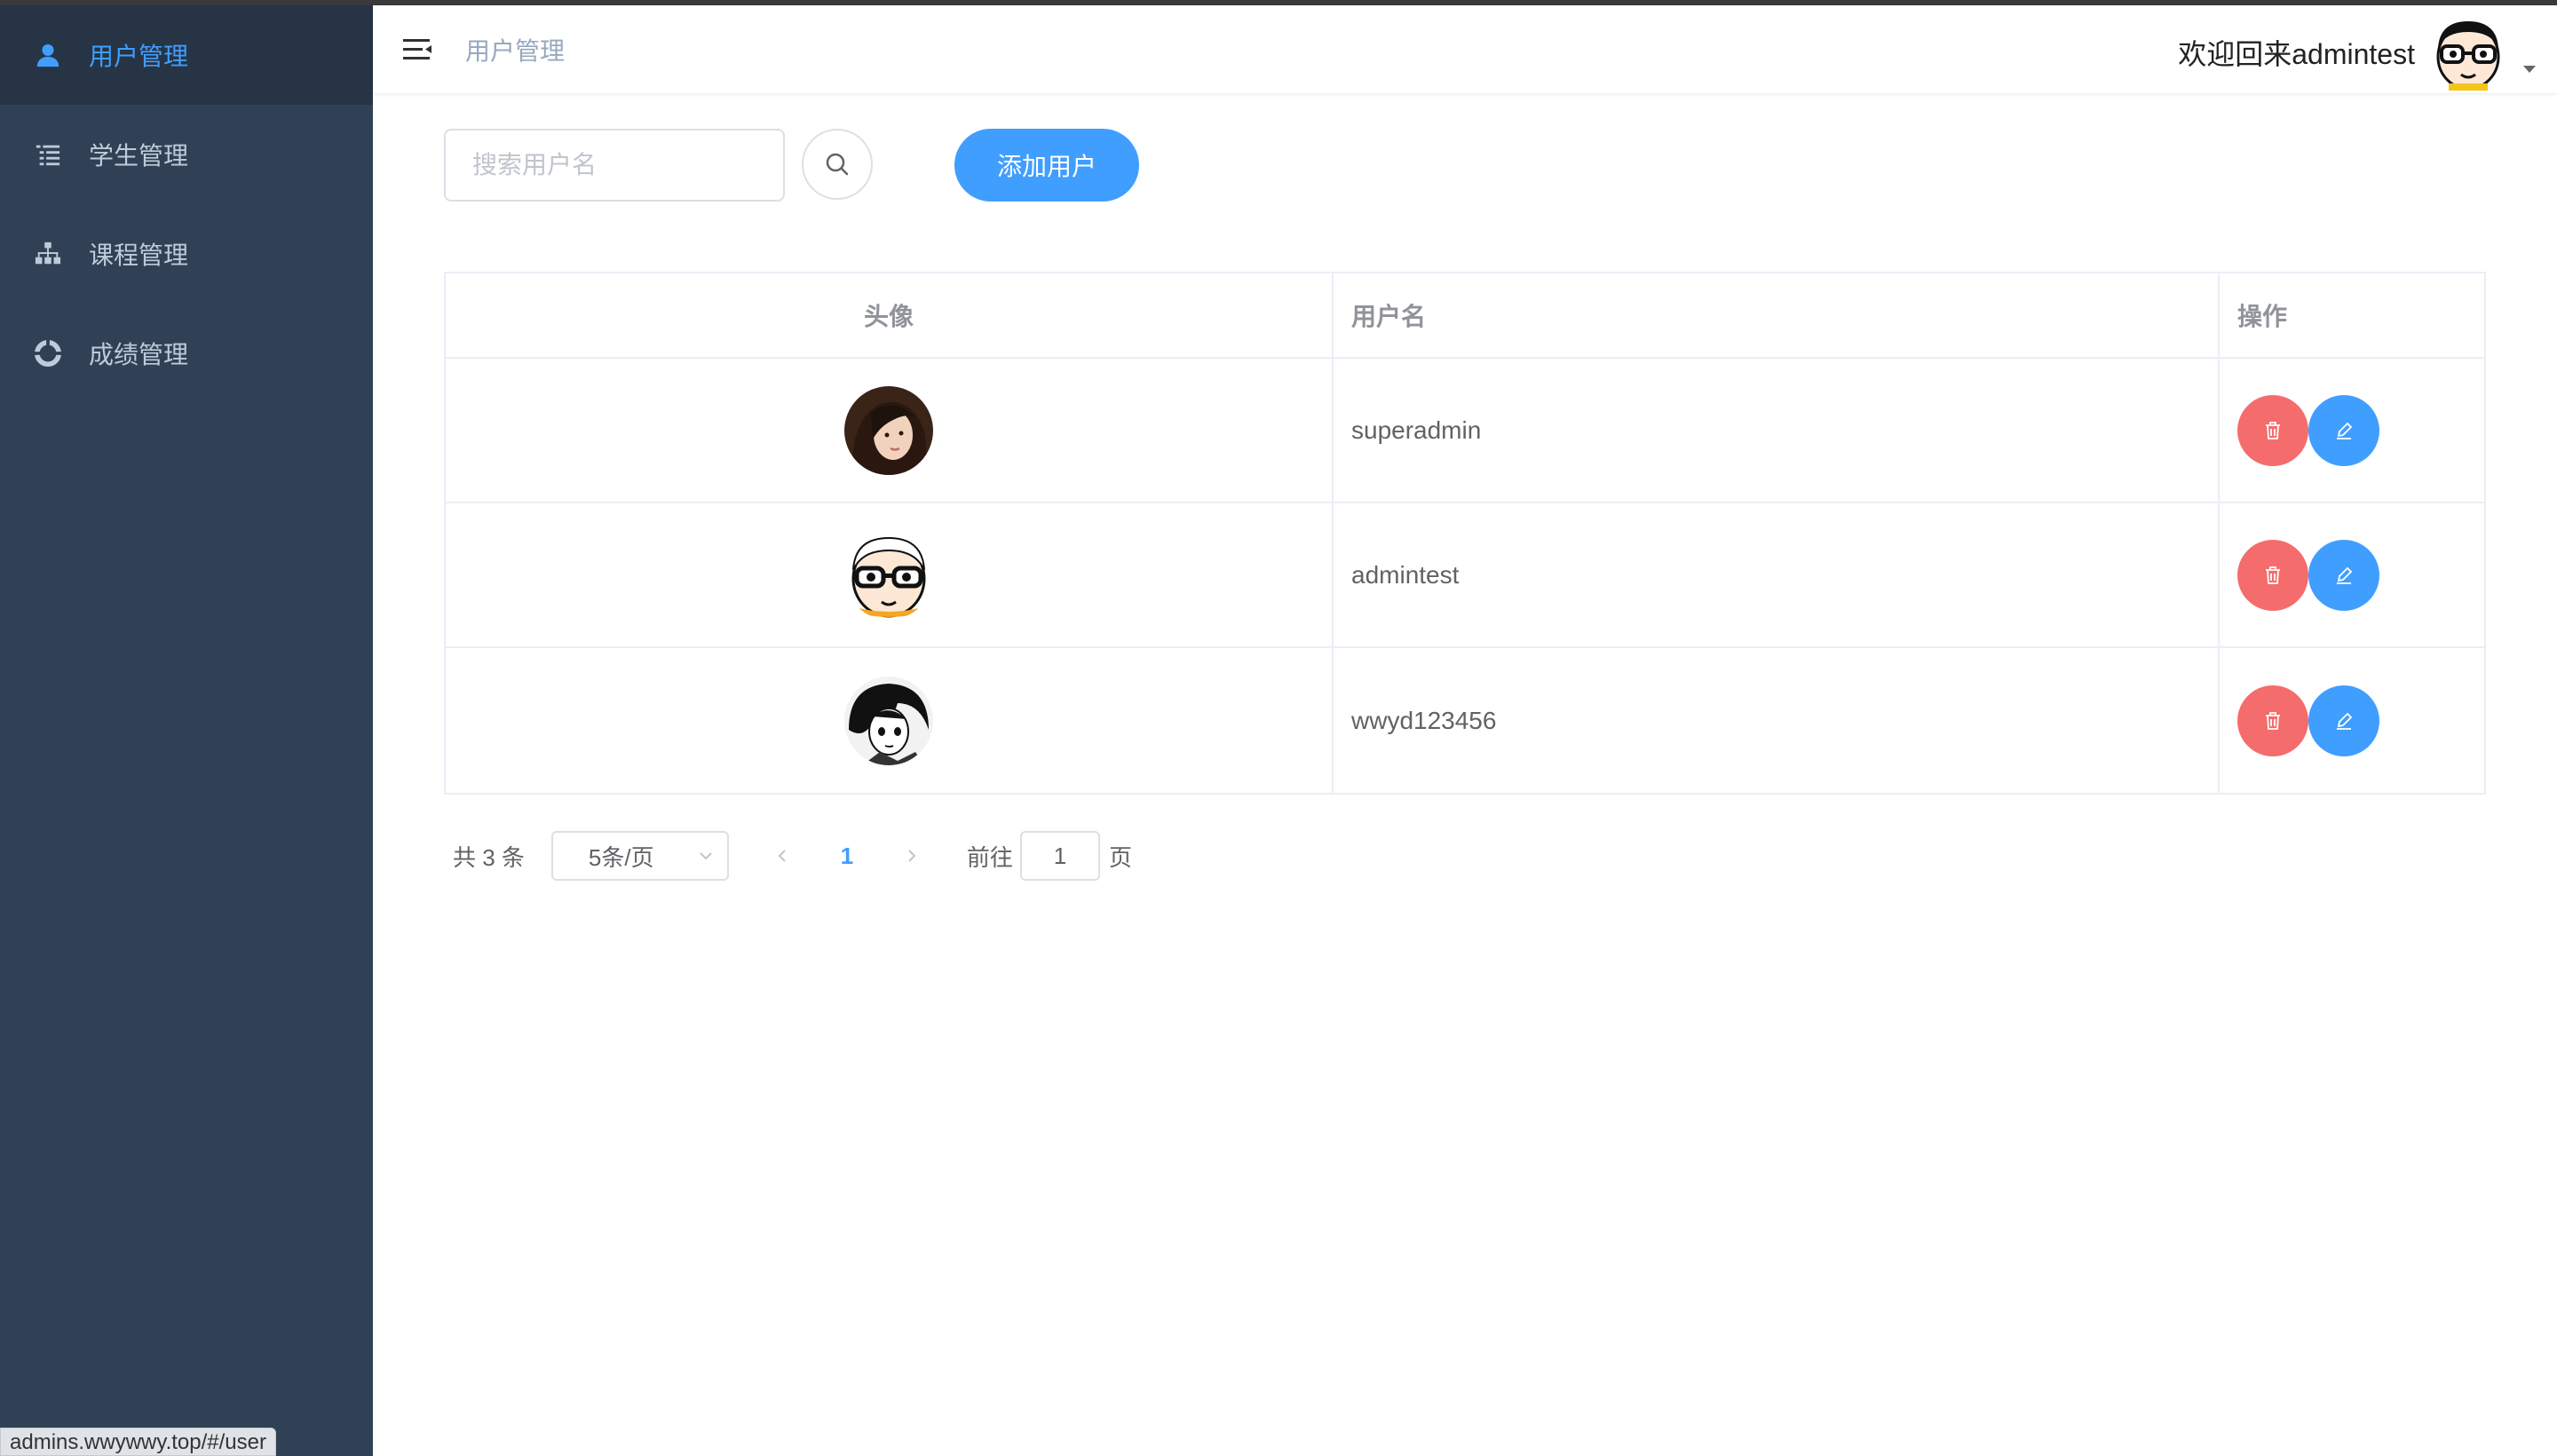  I want to click on tree-icon, so click(48, 254).